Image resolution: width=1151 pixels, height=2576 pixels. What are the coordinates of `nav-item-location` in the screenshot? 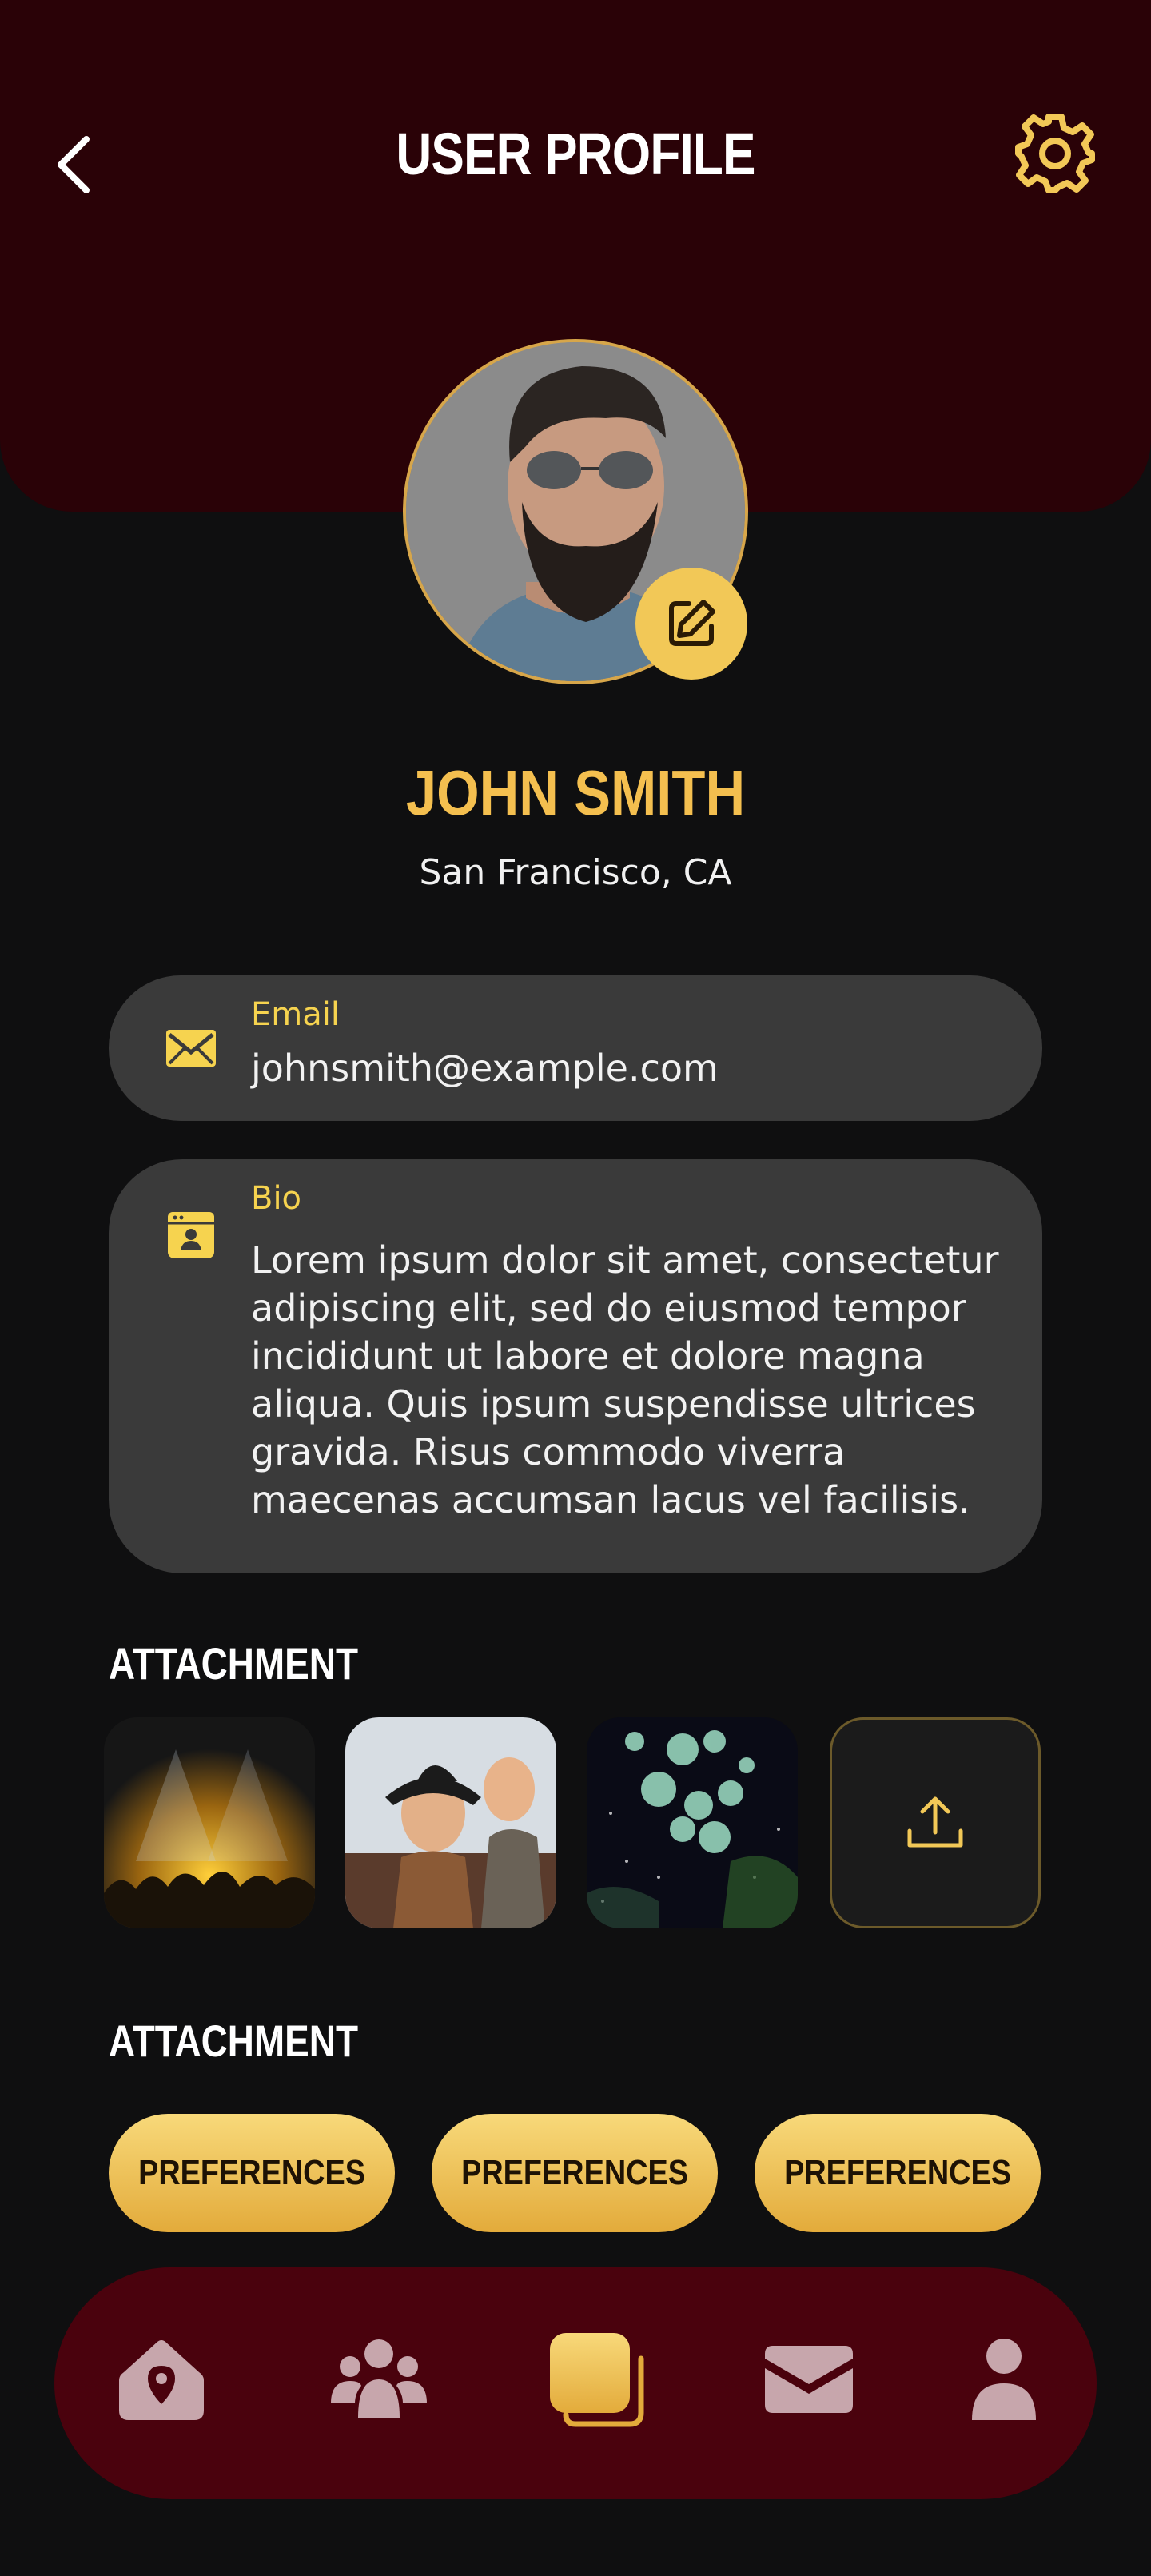 It's located at (161, 2379).